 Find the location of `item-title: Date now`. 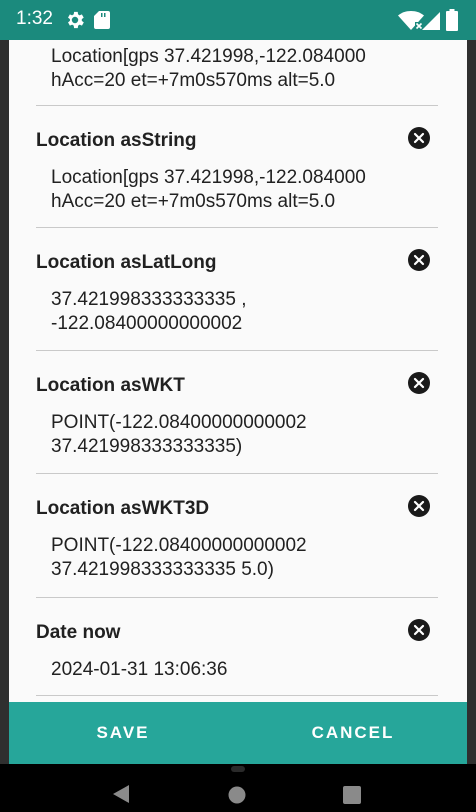

item-title: Date now is located at coordinates (78, 632).